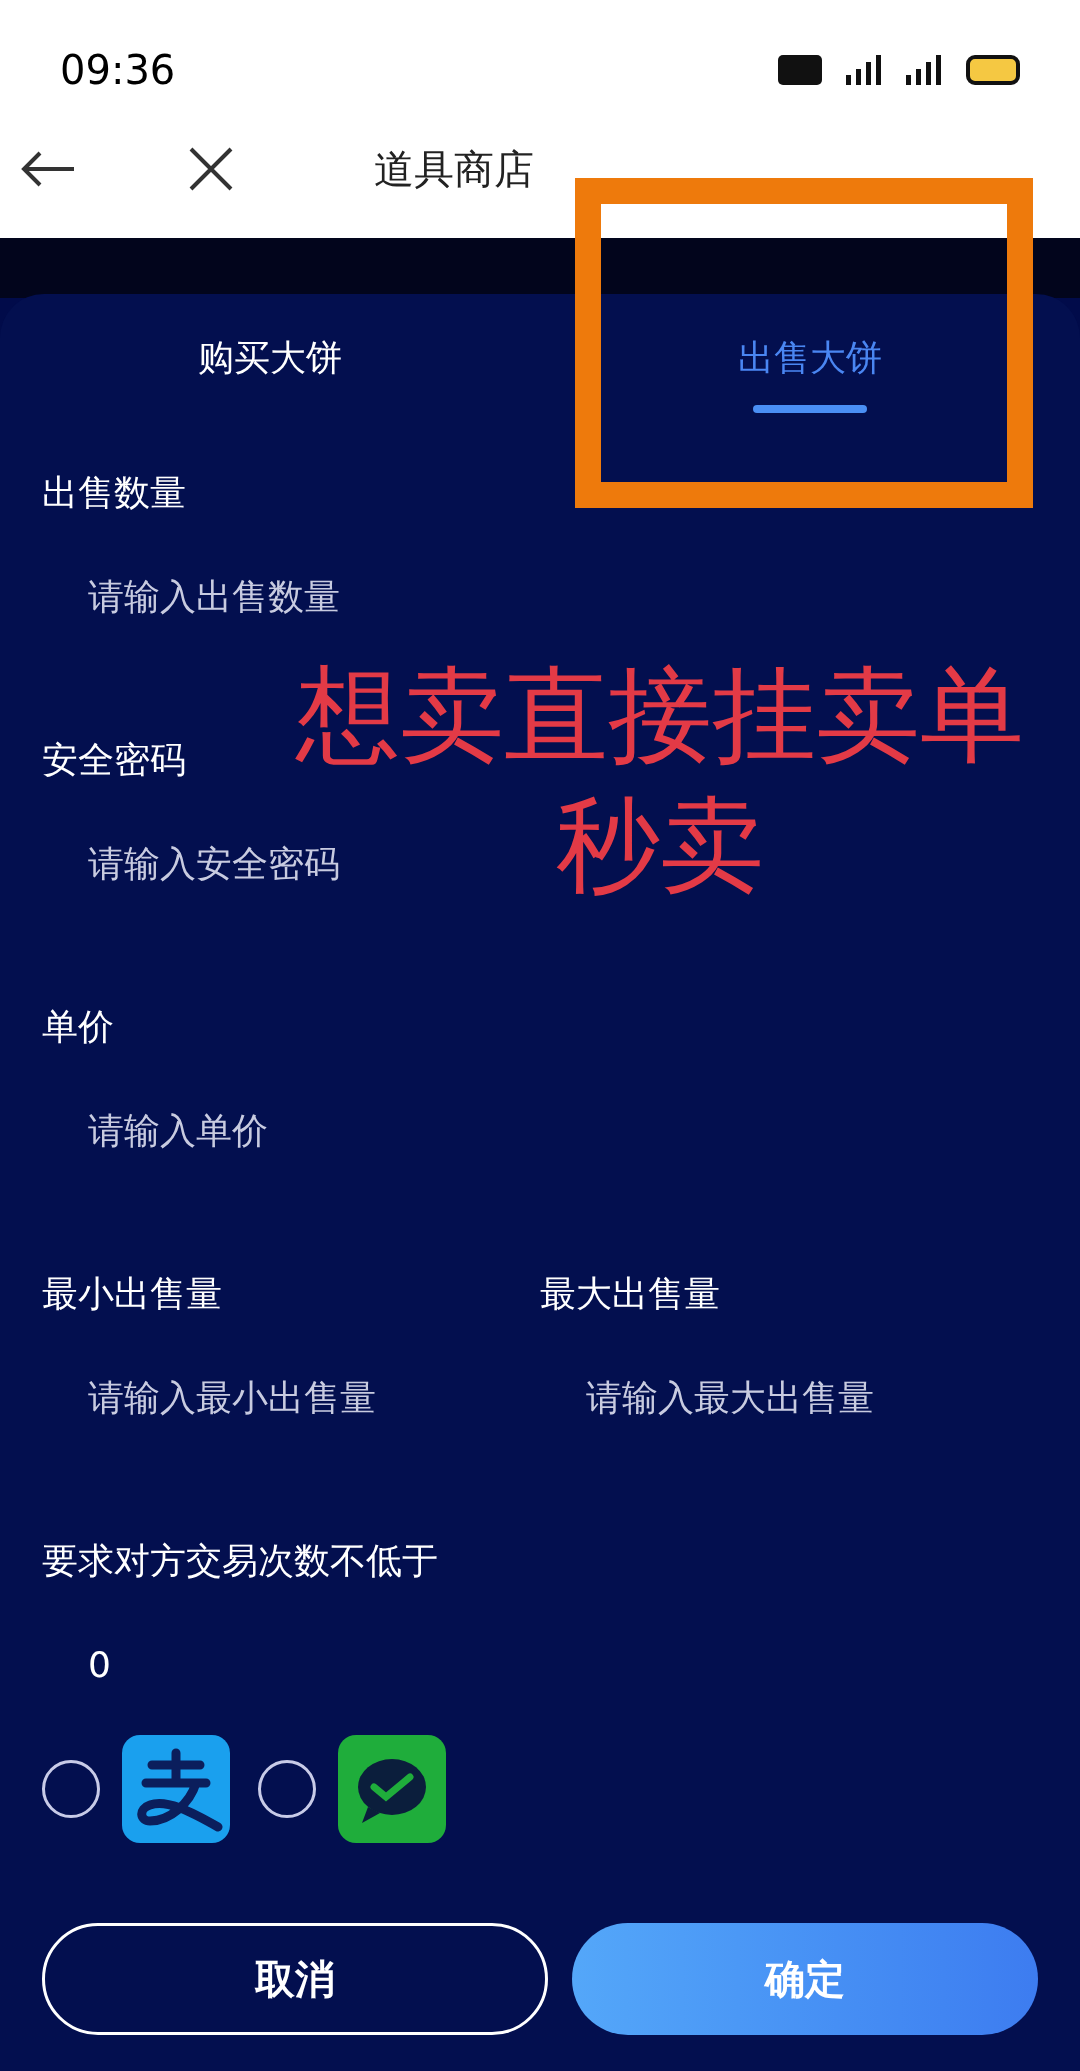 This screenshot has height=2071, width=1080. What do you see at coordinates (630, 1294) in the screenshot?
I see `field-label: 最大出售量` at bounding box center [630, 1294].